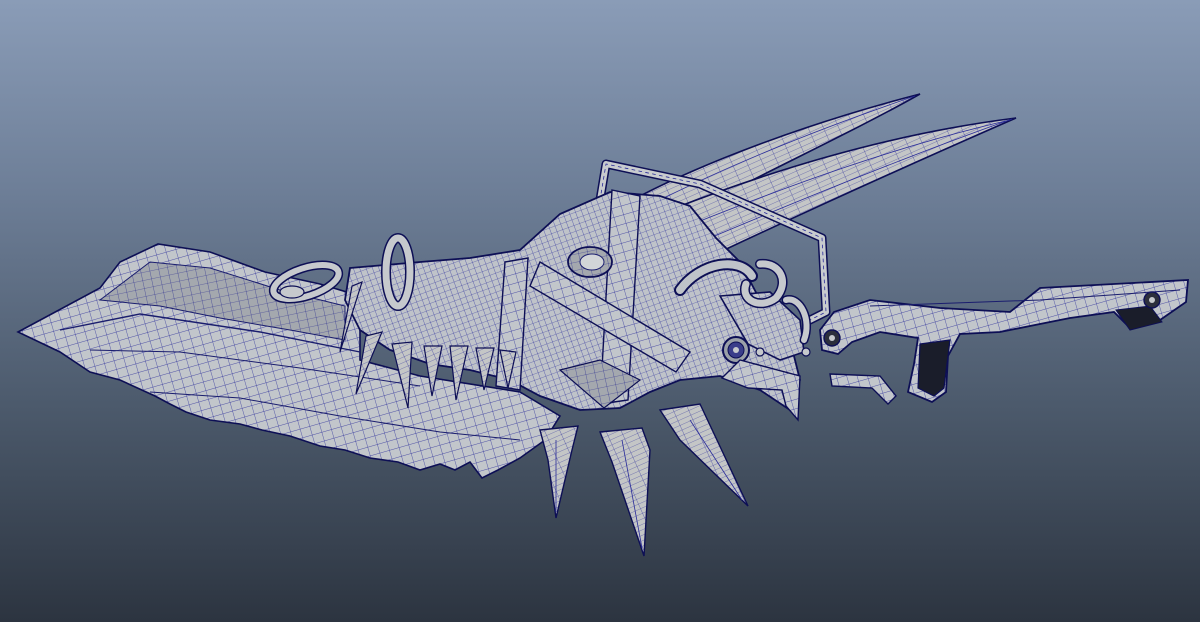 Image resolution: width=1200 pixels, height=622 pixels. I want to click on guard-hook, so click(808, 390).